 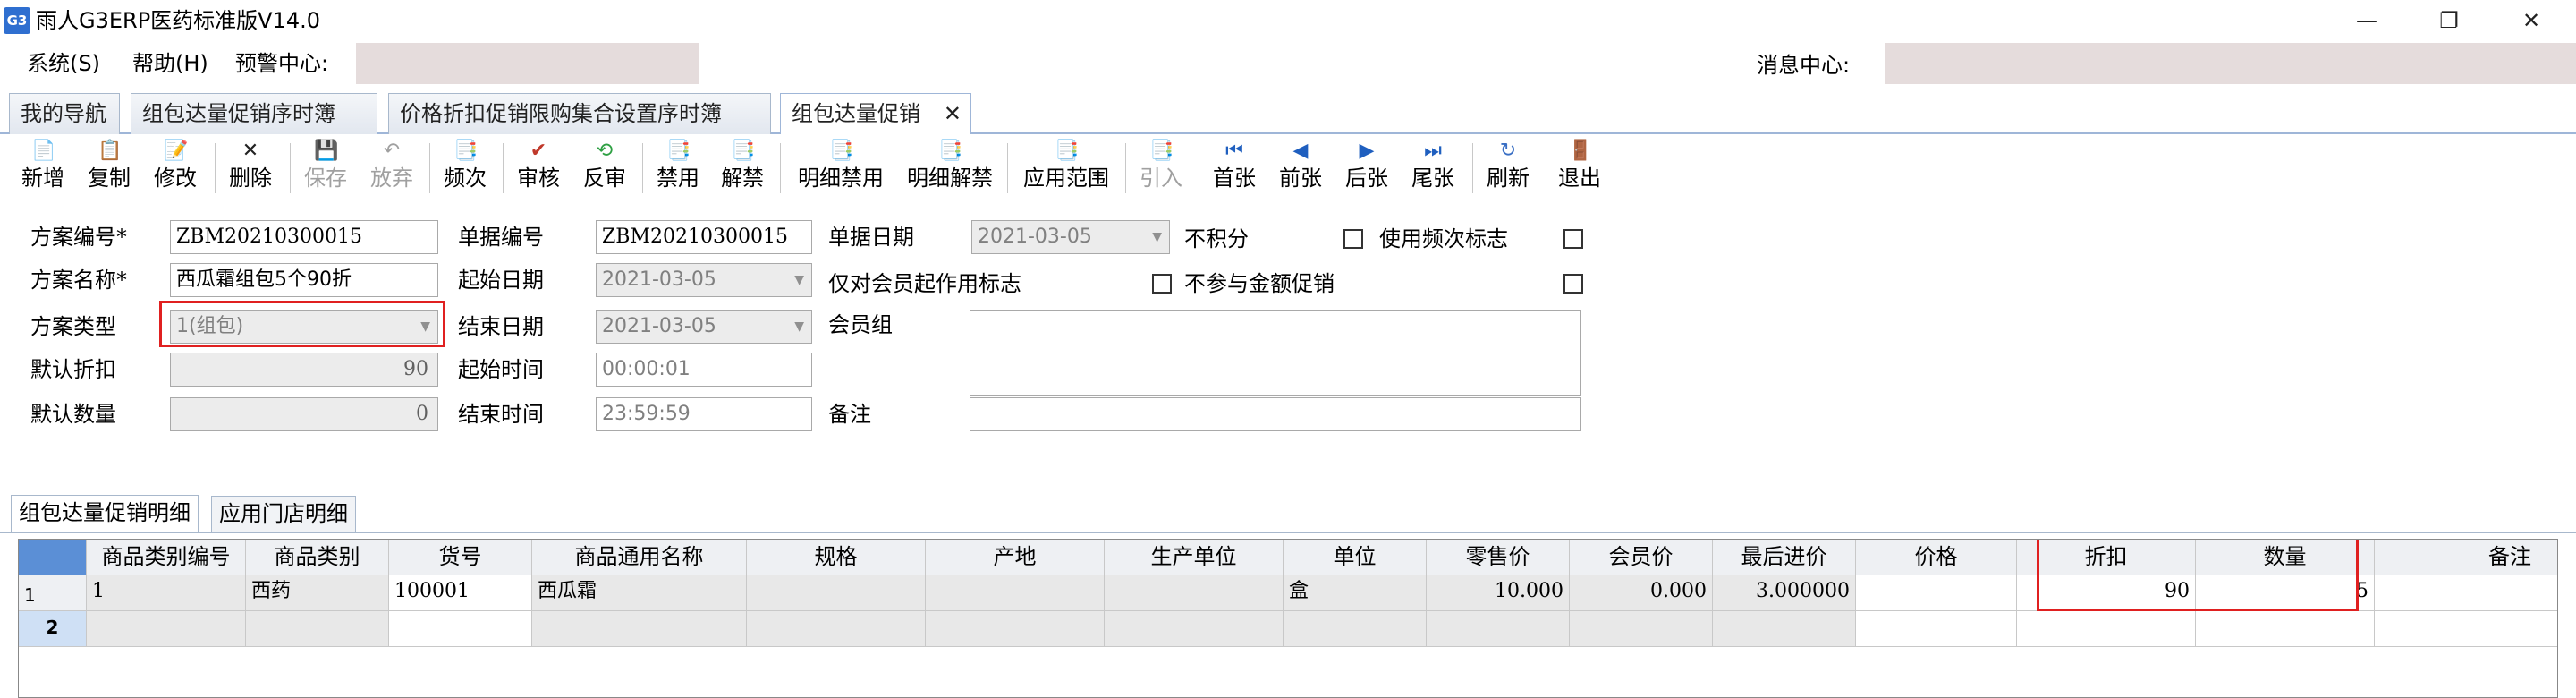 What do you see at coordinates (2230, 63) in the screenshot?
I see `message-center-panel` at bounding box center [2230, 63].